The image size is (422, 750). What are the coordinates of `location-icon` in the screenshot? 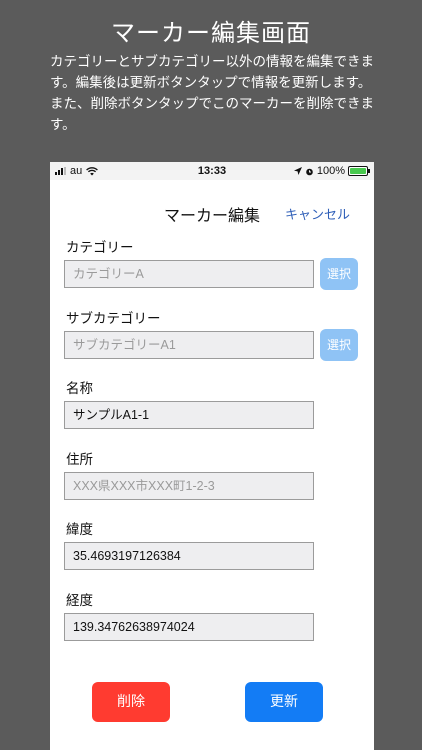 It's located at (297, 171).